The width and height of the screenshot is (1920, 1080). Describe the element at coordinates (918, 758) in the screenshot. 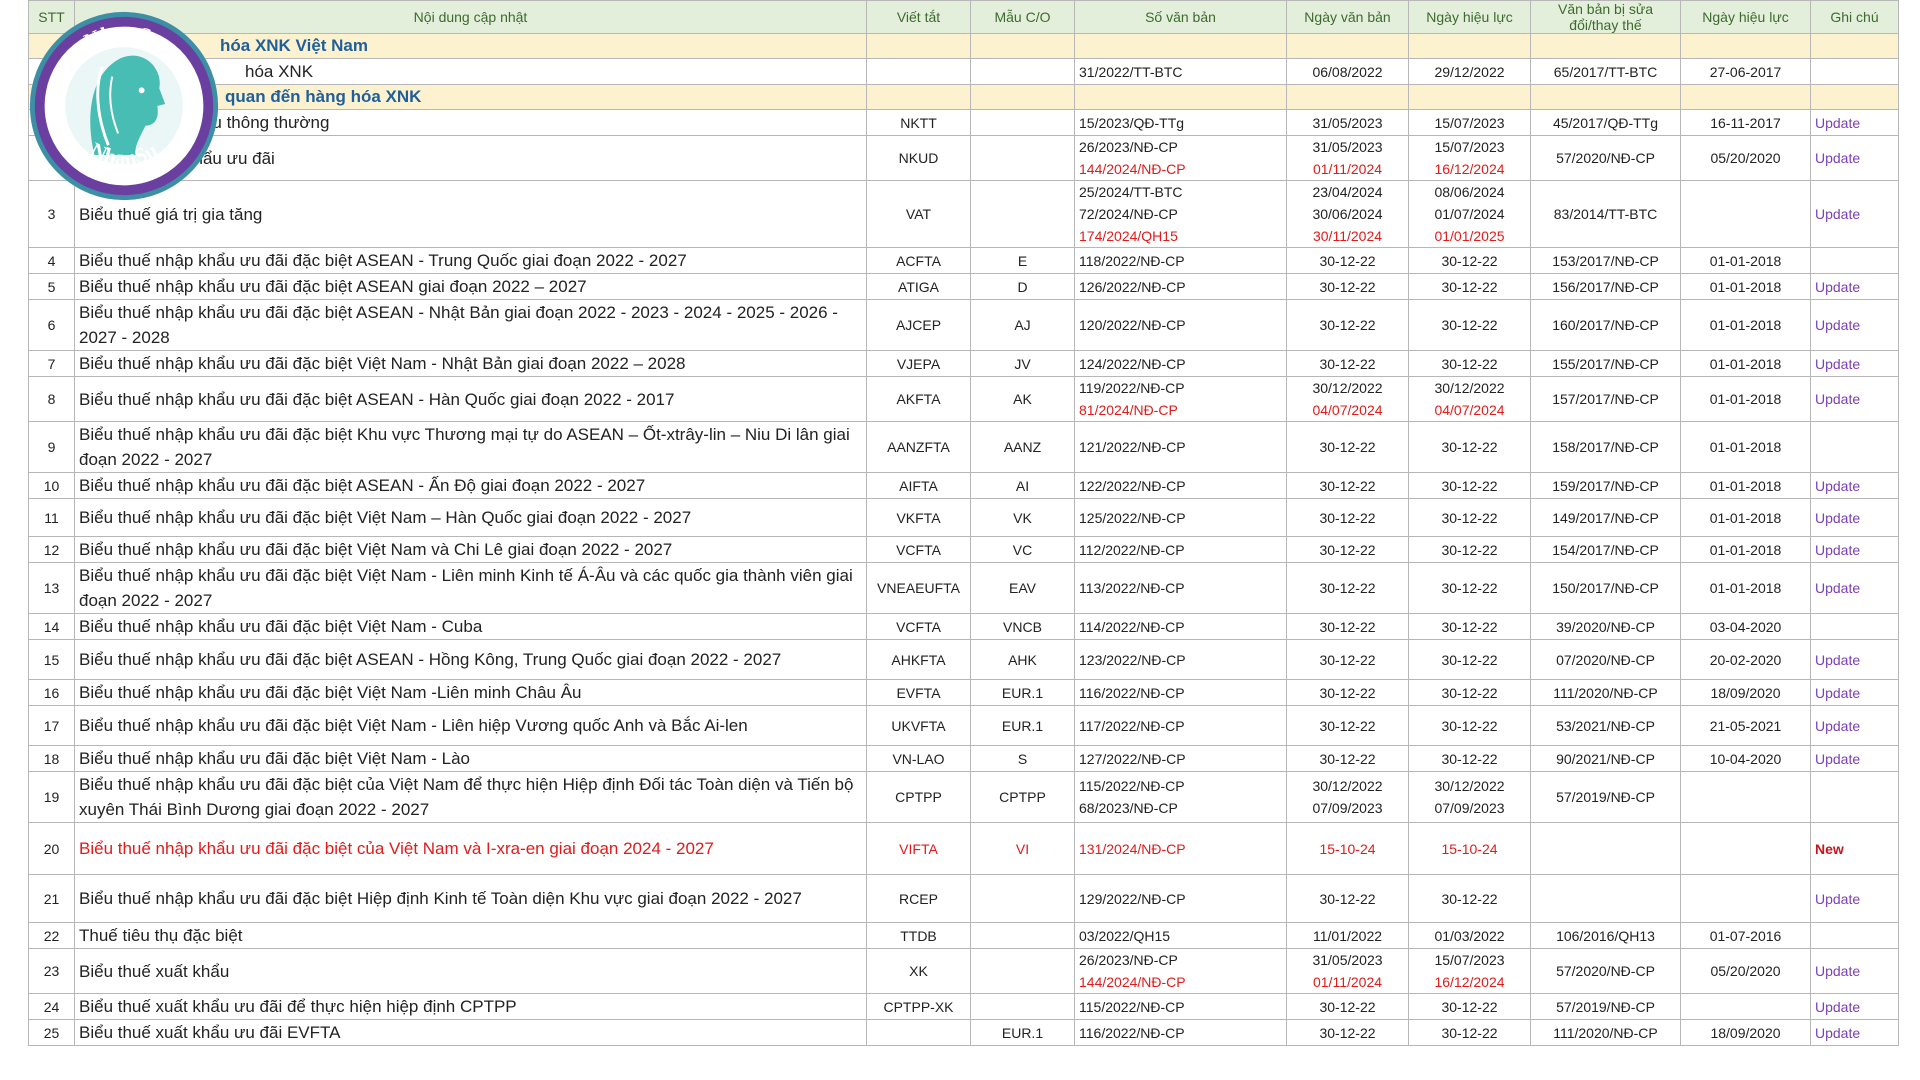

I see `cell-abbrev: VN-LAO` at that location.